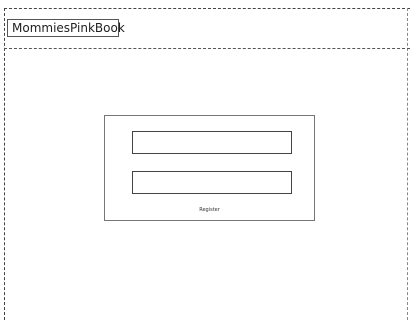 Image resolution: width=412 pixels, height=323 pixels. Describe the element at coordinates (207, 8) in the screenshot. I see `top-border` at that location.